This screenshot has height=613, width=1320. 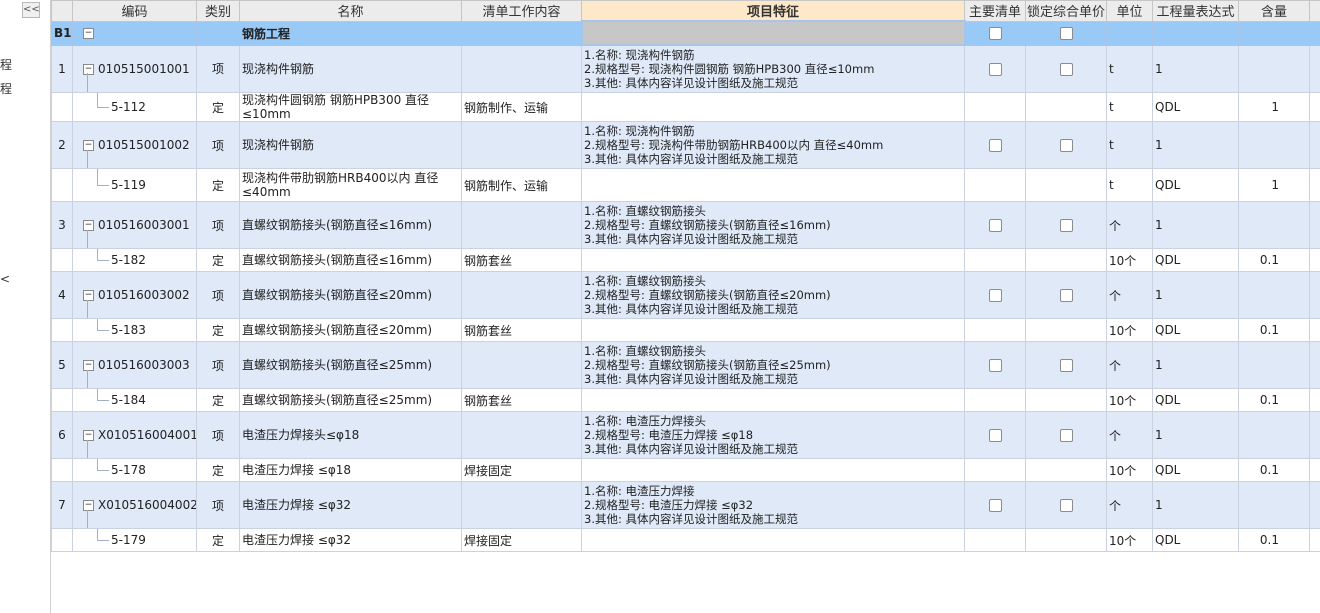 What do you see at coordinates (31, 10) in the screenshot?
I see `collapse-panel-button: <<` at bounding box center [31, 10].